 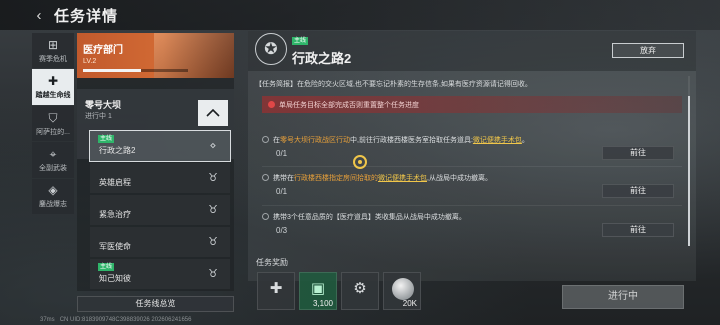 What do you see at coordinates (472, 227) in the screenshot?
I see `task-row: 携带3个任意品质的【医疗道具】类收集品从战局中成功撤离。 0/3 前往` at bounding box center [472, 227].